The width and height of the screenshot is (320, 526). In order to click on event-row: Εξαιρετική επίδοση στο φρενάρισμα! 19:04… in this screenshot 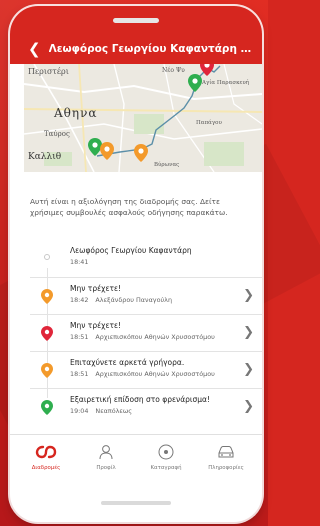, I will do `click(146, 406)`.